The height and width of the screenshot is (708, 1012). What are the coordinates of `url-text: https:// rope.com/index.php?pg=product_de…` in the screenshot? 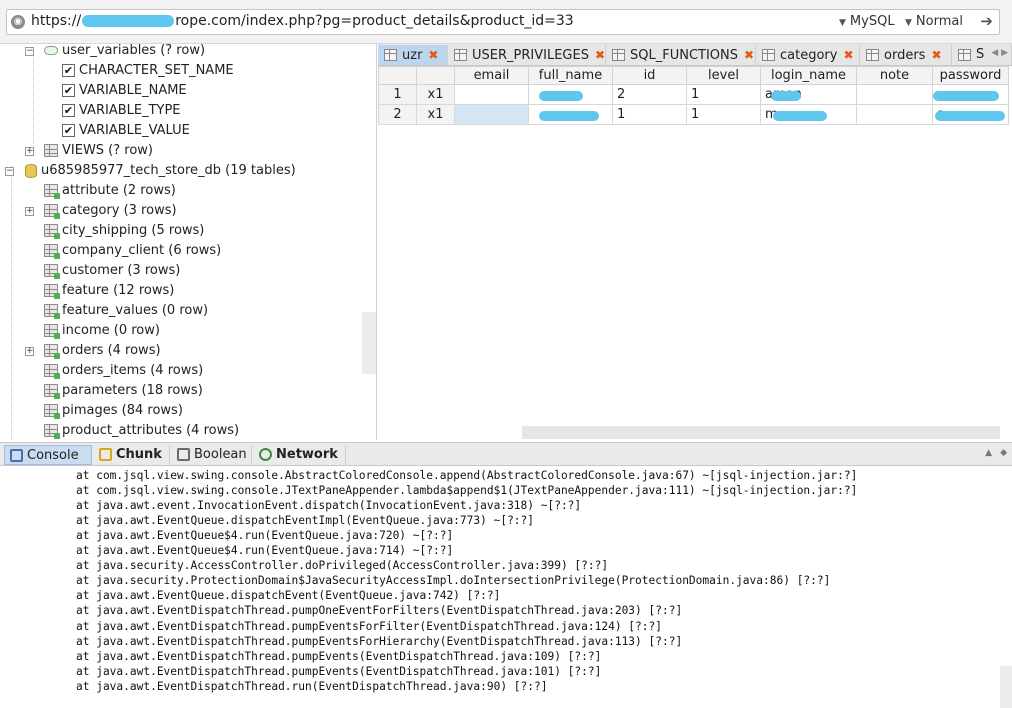 It's located at (302, 21).